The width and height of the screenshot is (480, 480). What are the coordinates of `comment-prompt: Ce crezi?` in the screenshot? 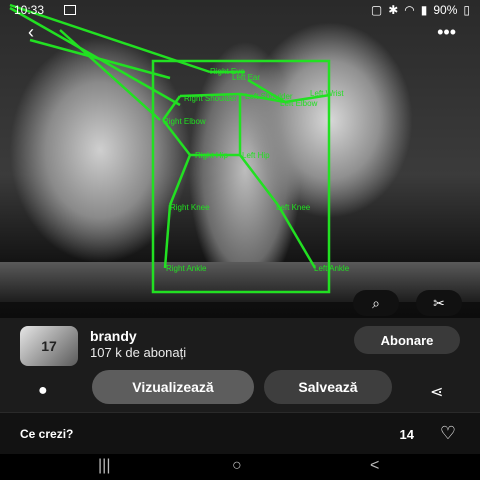 It's located at (46, 434).